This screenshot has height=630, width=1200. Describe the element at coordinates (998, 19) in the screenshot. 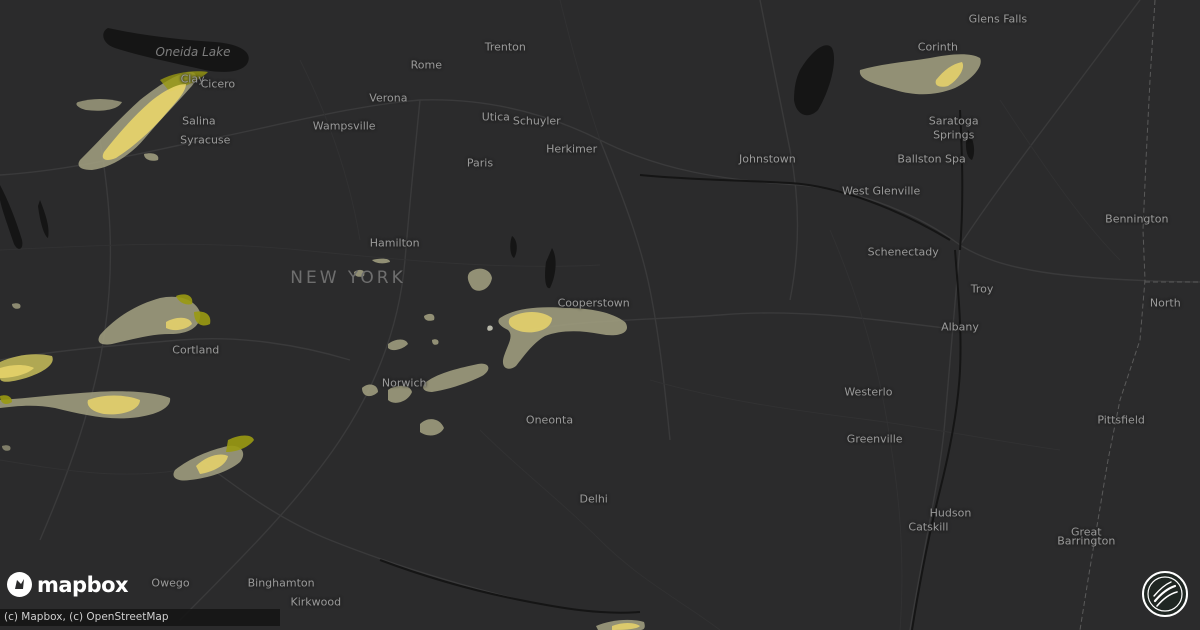

I see `place-label-glens-falls: Glens Falls` at that location.